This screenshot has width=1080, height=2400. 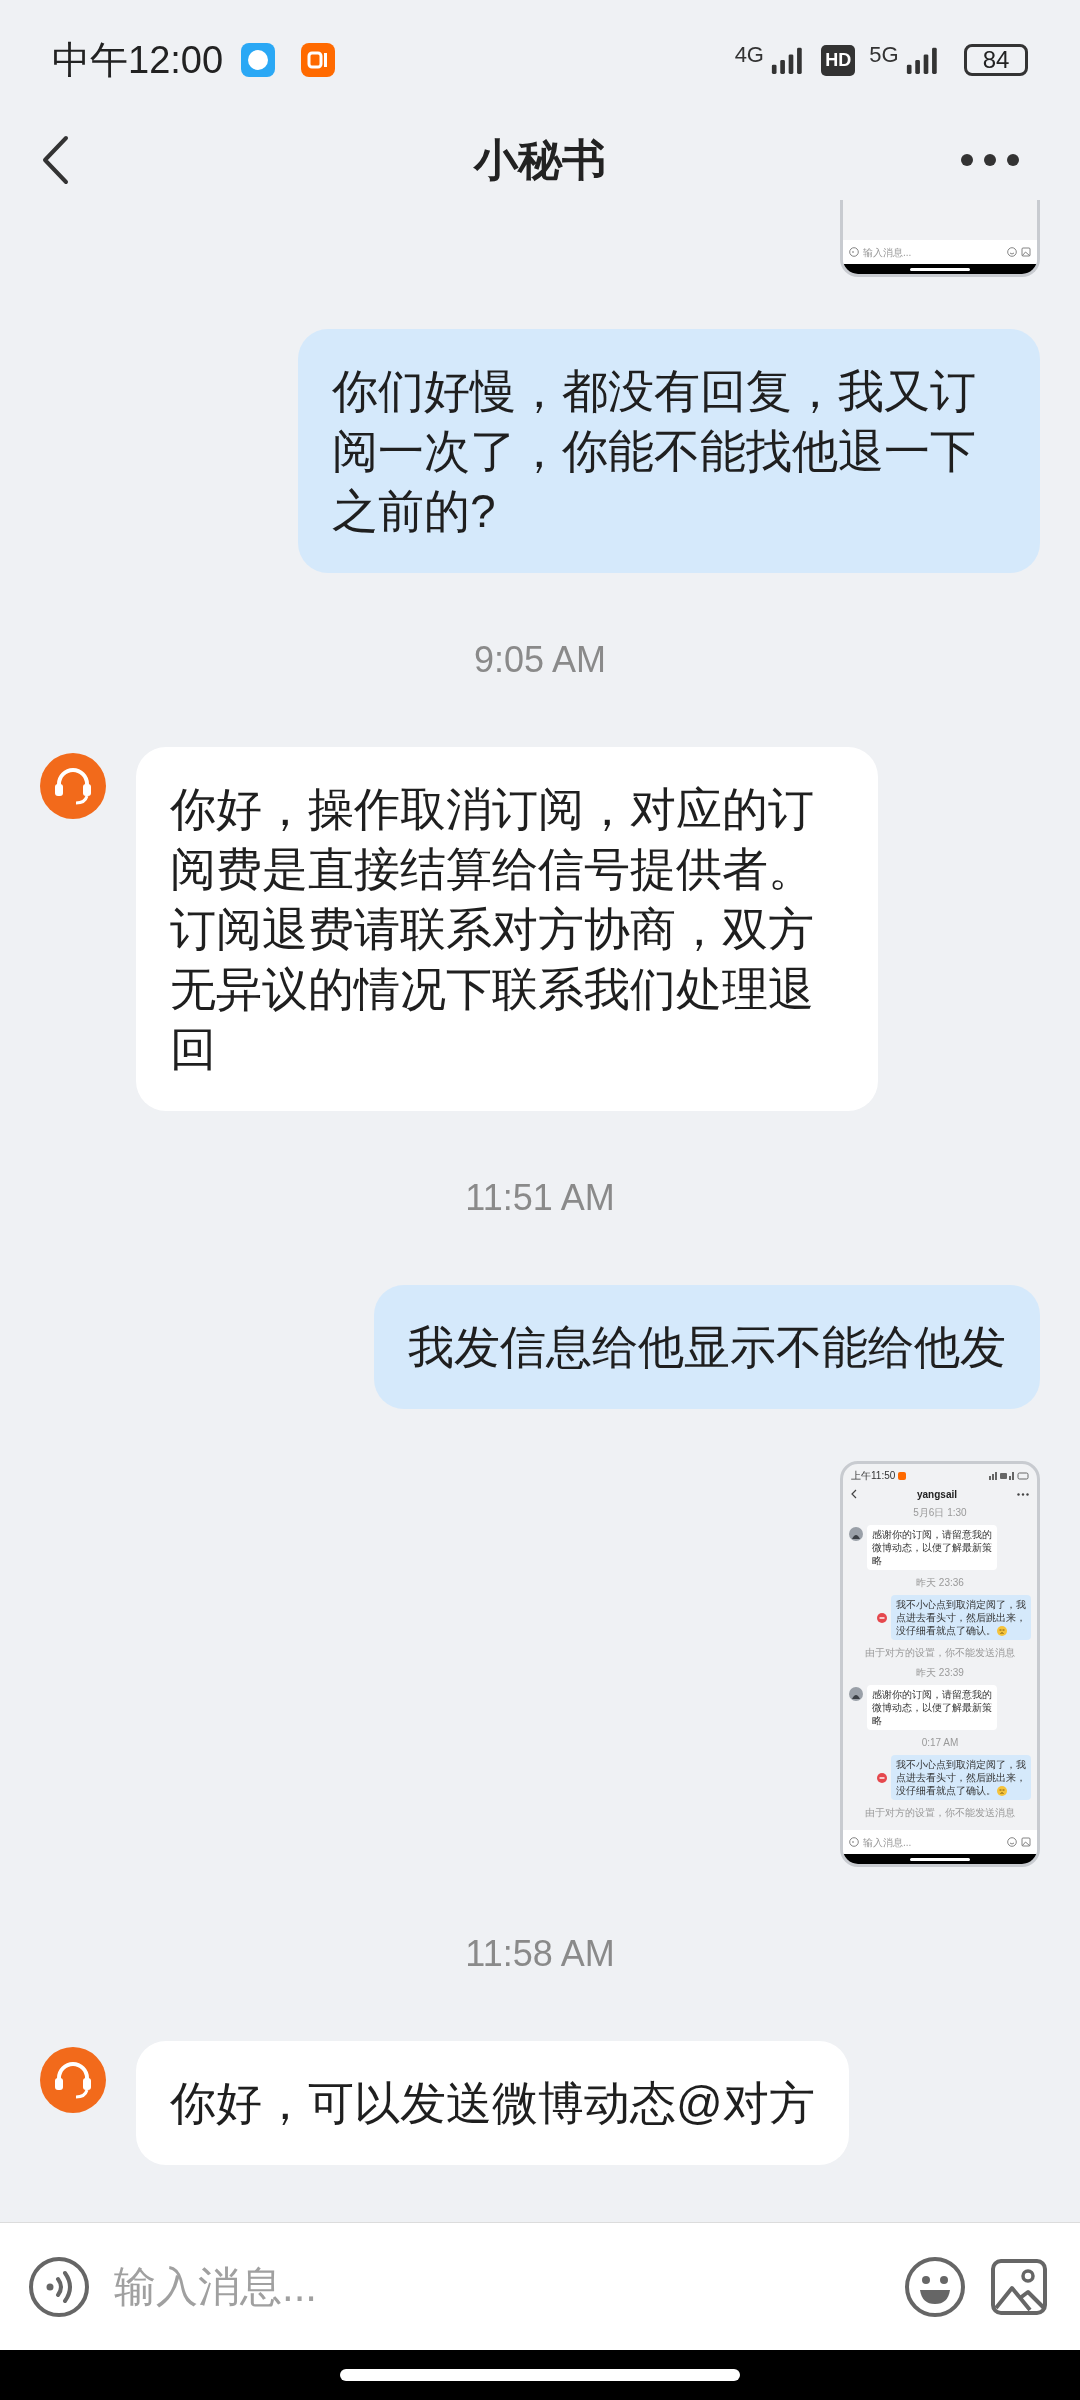 What do you see at coordinates (940, 1743) in the screenshot?
I see `timestamp: 0:17 AM` at bounding box center [940, 1743].